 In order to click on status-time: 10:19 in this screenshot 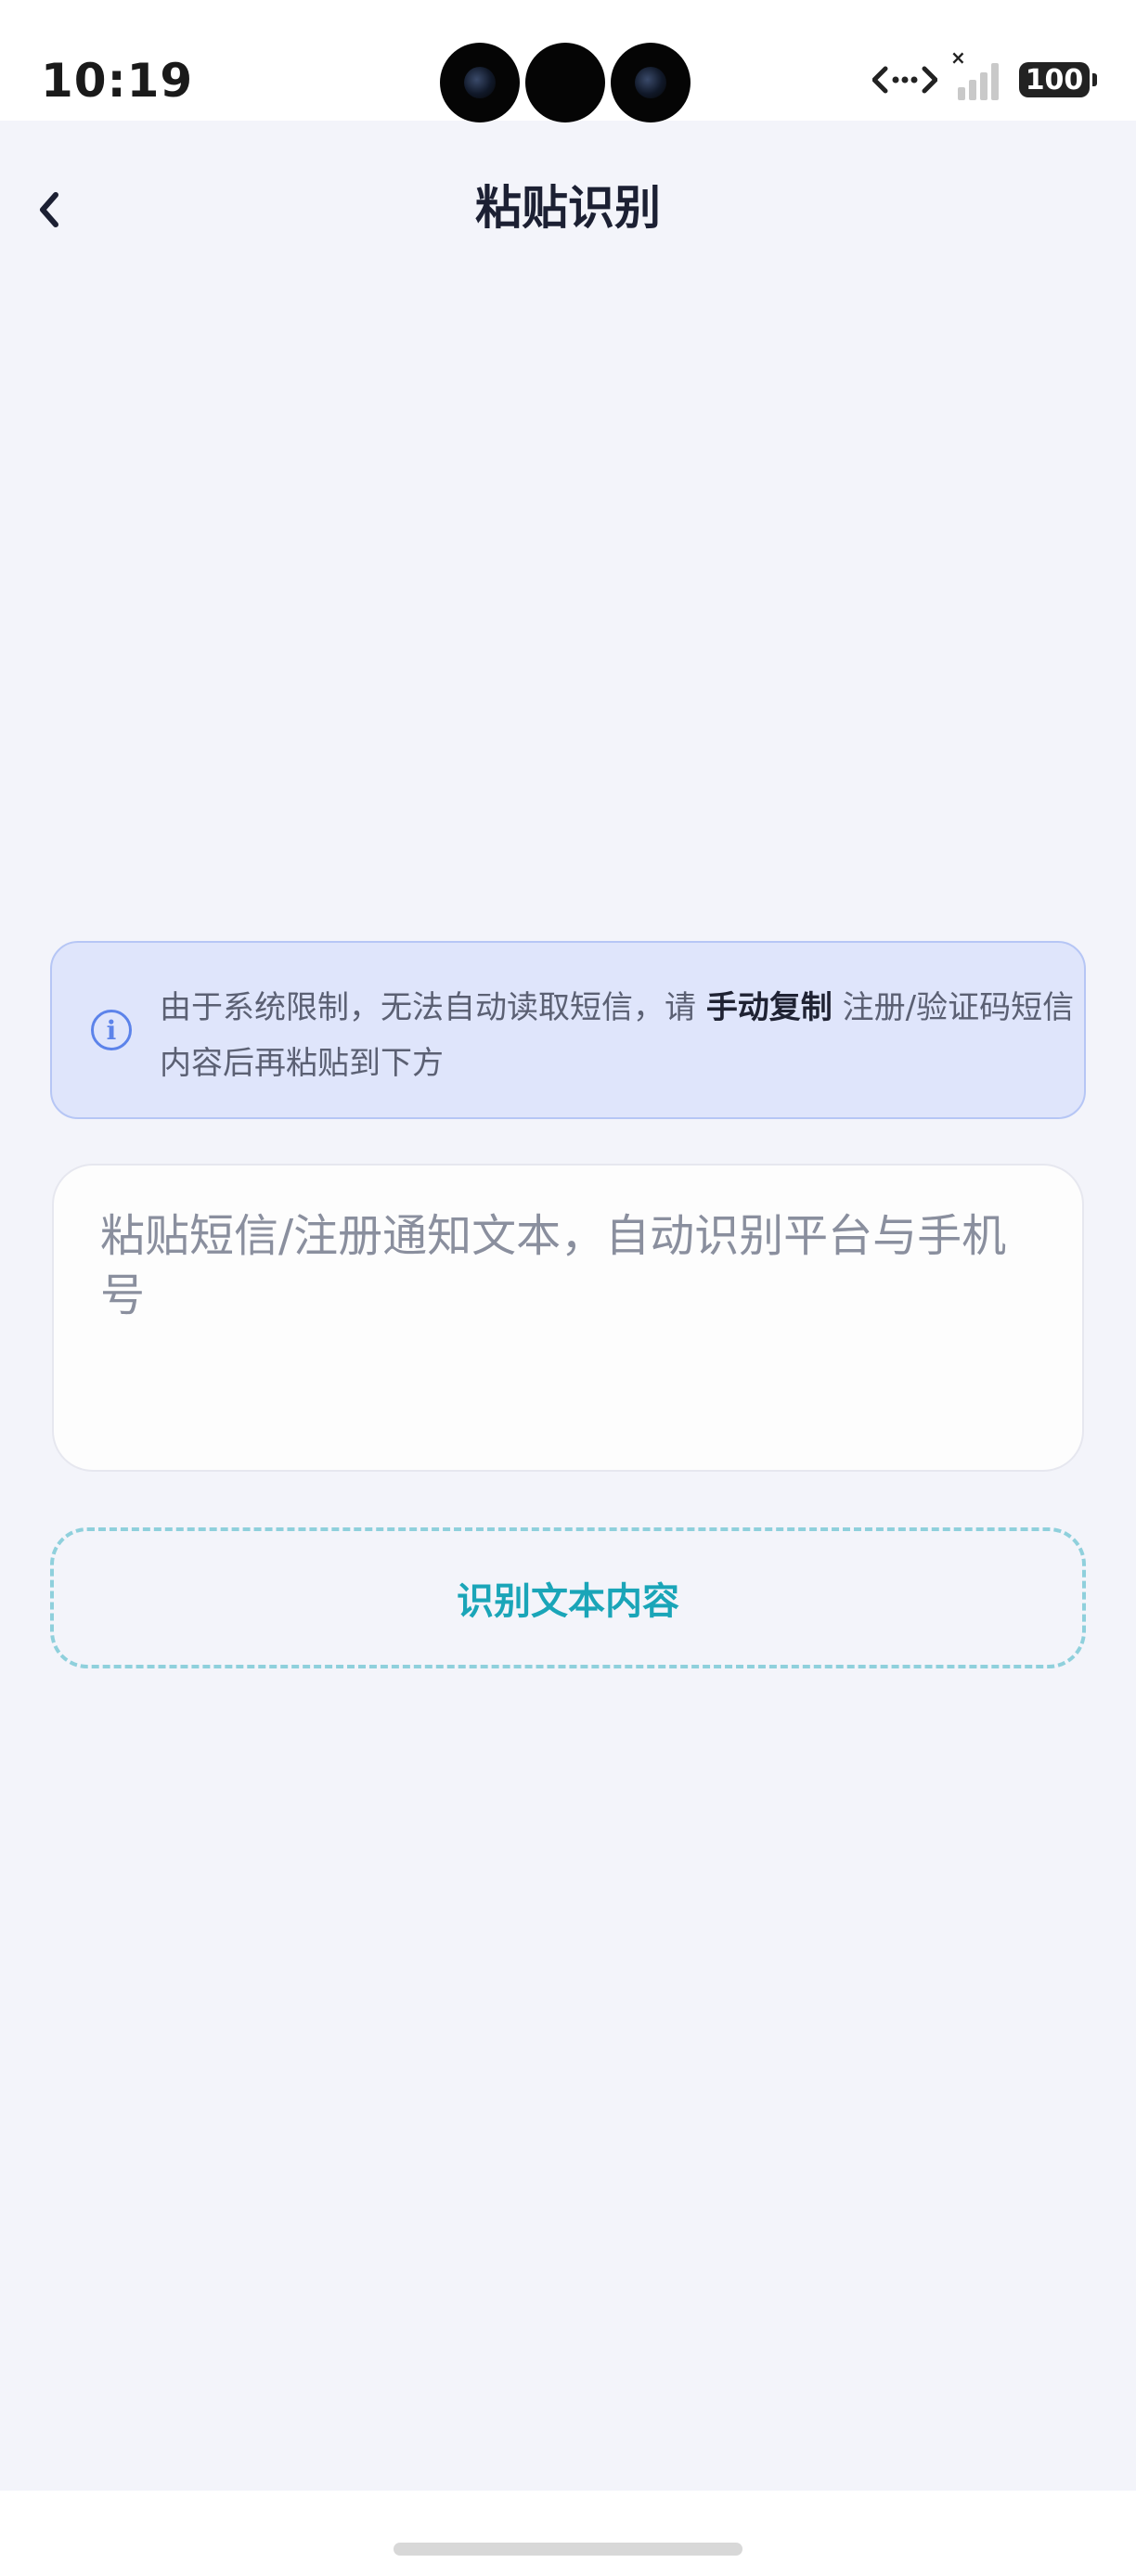, I will do `click(117, 81)`.